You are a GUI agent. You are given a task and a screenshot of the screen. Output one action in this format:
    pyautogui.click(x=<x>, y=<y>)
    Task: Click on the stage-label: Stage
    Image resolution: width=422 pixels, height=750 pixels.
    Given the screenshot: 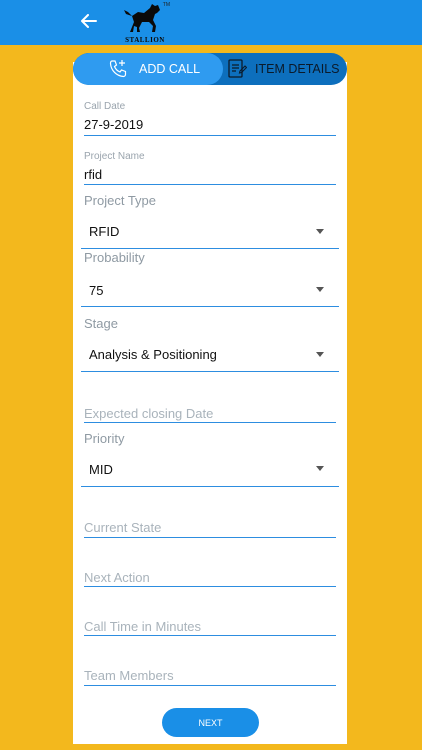 What is the action you would take?
    pyautogui.click(x=101, y=323)
    